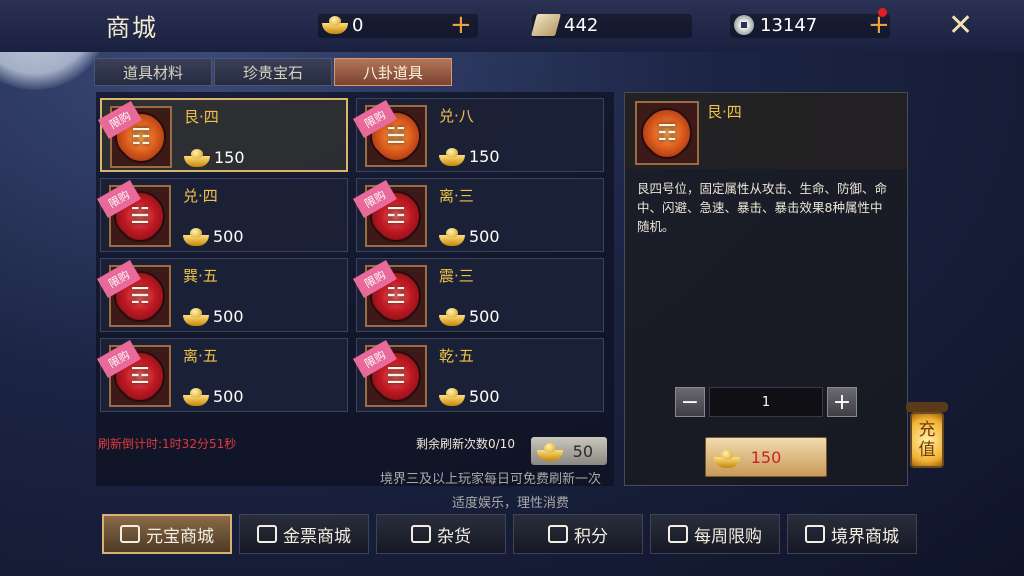 The height and width of the screenshot is (576, 1024). Describe the element at coordinates (454, 536) in the screenshot. I see `nav-label: 杂货` at that location.